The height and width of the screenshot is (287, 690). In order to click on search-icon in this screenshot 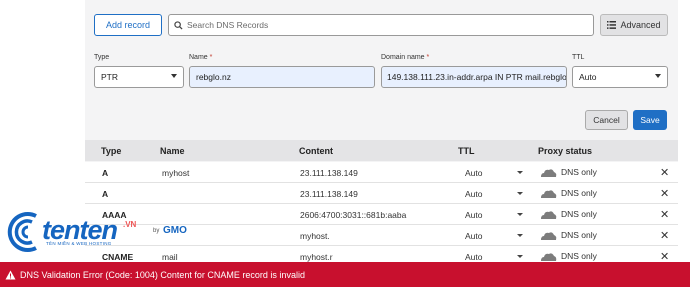, I will do `click(178, 25)`.